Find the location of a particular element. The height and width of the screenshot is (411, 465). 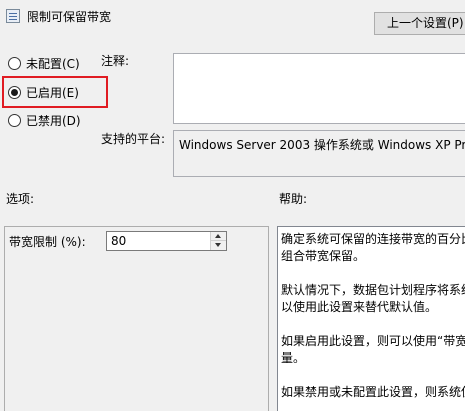

previous-setting-button: 上一个设置(P) is located at coordinates (419, 23).